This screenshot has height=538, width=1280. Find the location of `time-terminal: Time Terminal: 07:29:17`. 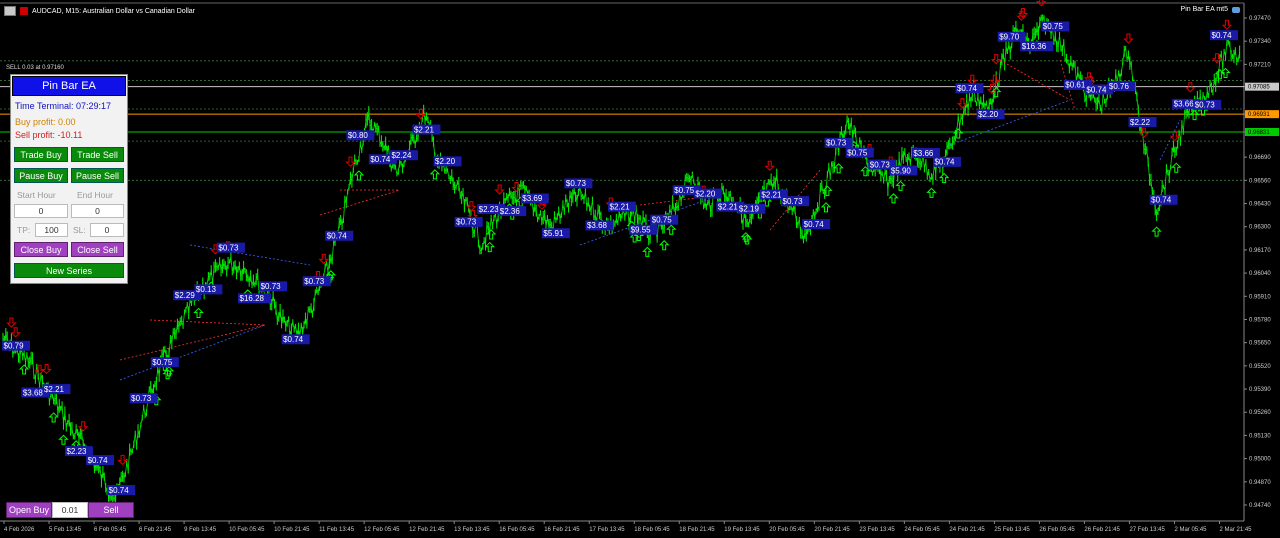

time-terminal: Time Terminal: 07:29:17 is located at coordinates (63, 106).